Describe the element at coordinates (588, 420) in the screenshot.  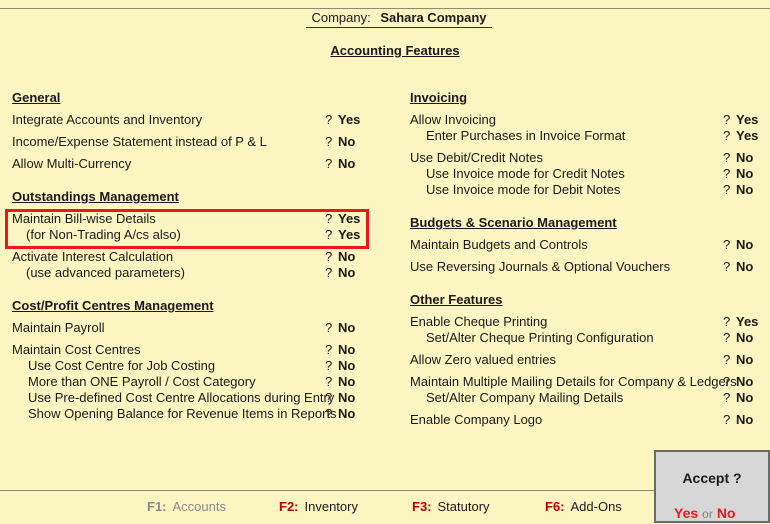
I see `field-company-logo: Enable Company Logo ? No` at that location.